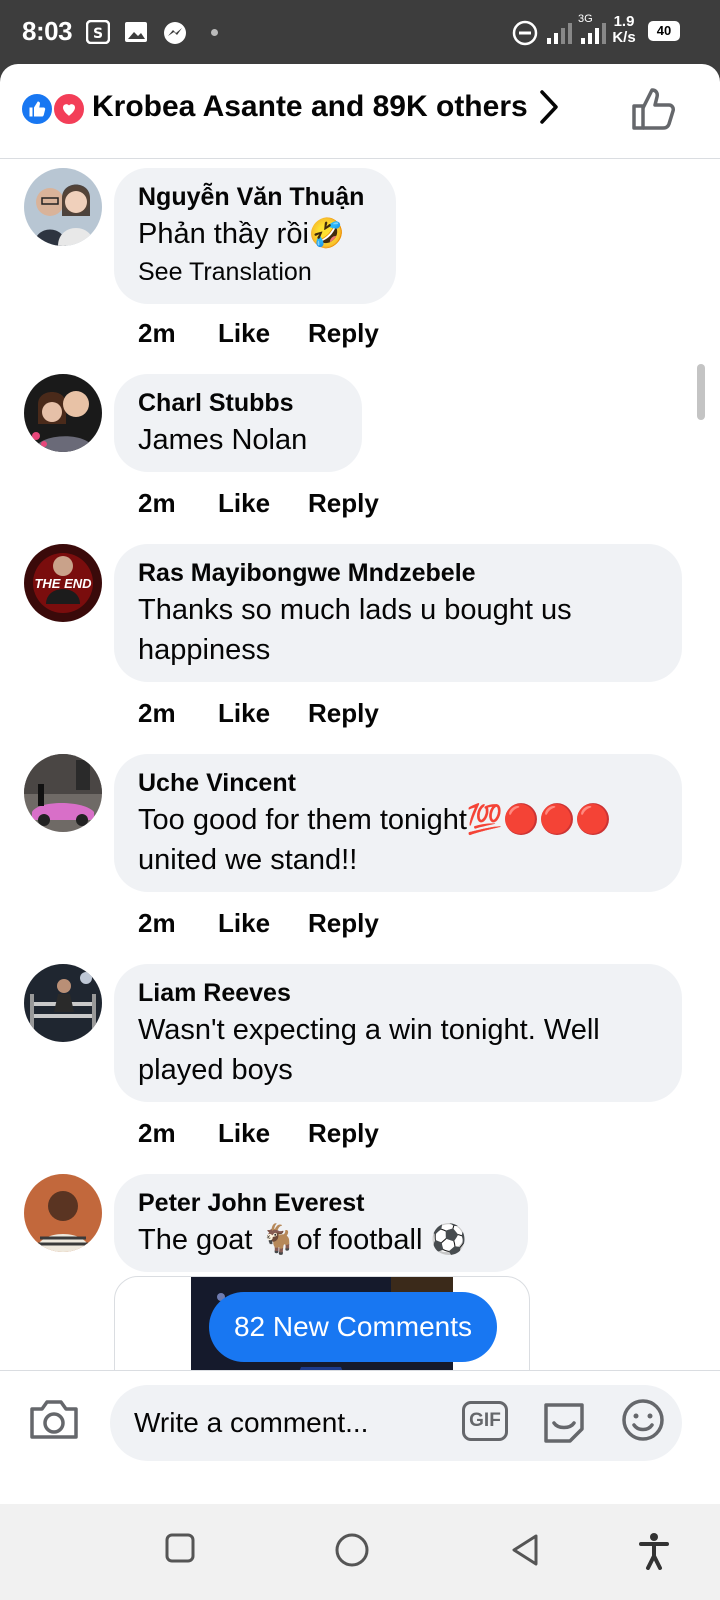  I want to click on comment-author: Charl Stubbs, so click(238, 403).